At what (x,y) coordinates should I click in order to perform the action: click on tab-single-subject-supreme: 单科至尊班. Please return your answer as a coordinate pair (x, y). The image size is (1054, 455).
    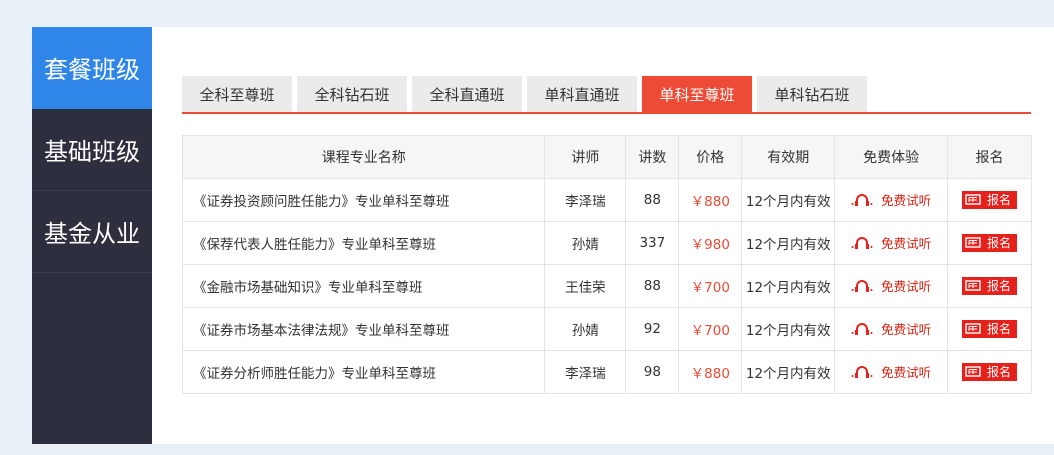
    Looking at the image, I should click on (697, 94).